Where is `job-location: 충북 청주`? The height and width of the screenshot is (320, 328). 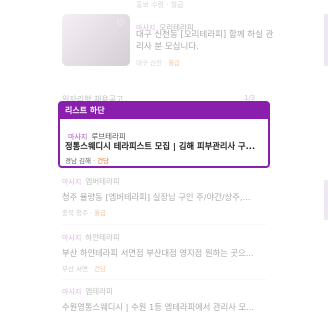 job-location: 충북 청주 is located at coordinates (75, 213).